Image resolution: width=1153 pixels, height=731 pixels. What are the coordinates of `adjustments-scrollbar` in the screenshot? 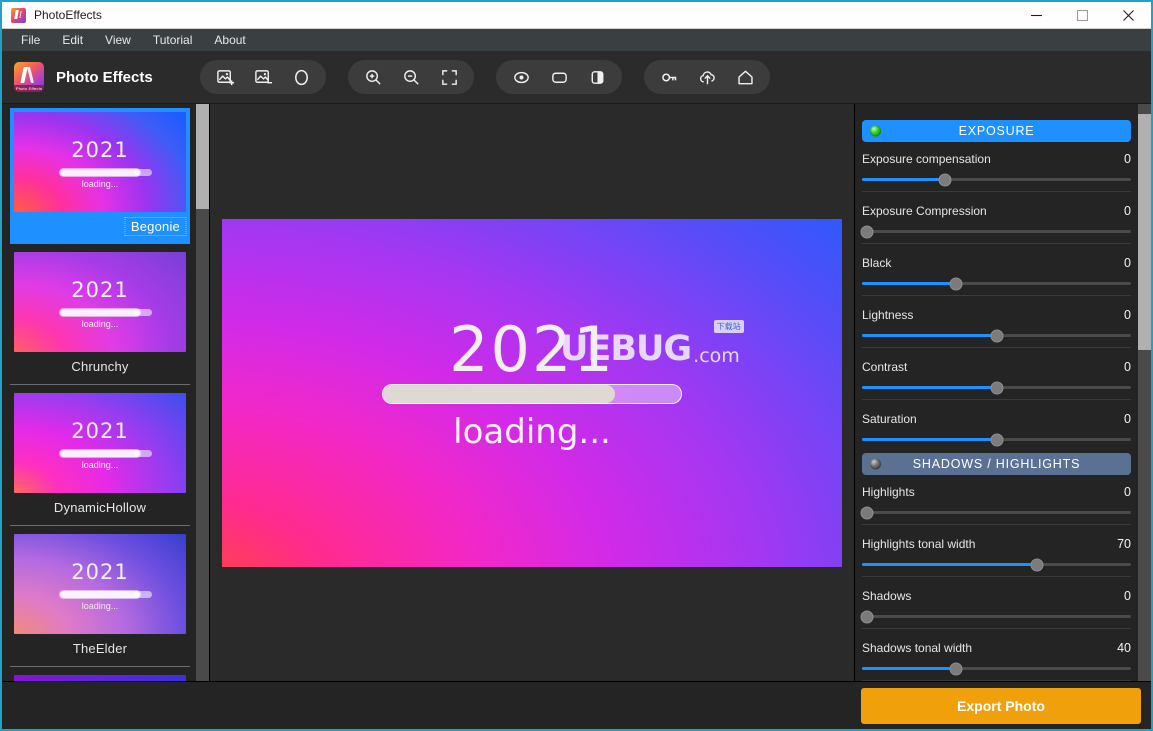 It's located at (1144, 392).